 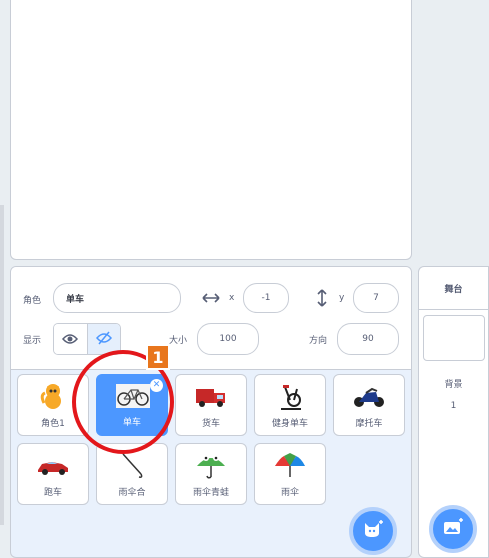 What do you see at coordinates (211, 397) in the screenshot?
I see `truck-icon` at bounding box center [211, 397].